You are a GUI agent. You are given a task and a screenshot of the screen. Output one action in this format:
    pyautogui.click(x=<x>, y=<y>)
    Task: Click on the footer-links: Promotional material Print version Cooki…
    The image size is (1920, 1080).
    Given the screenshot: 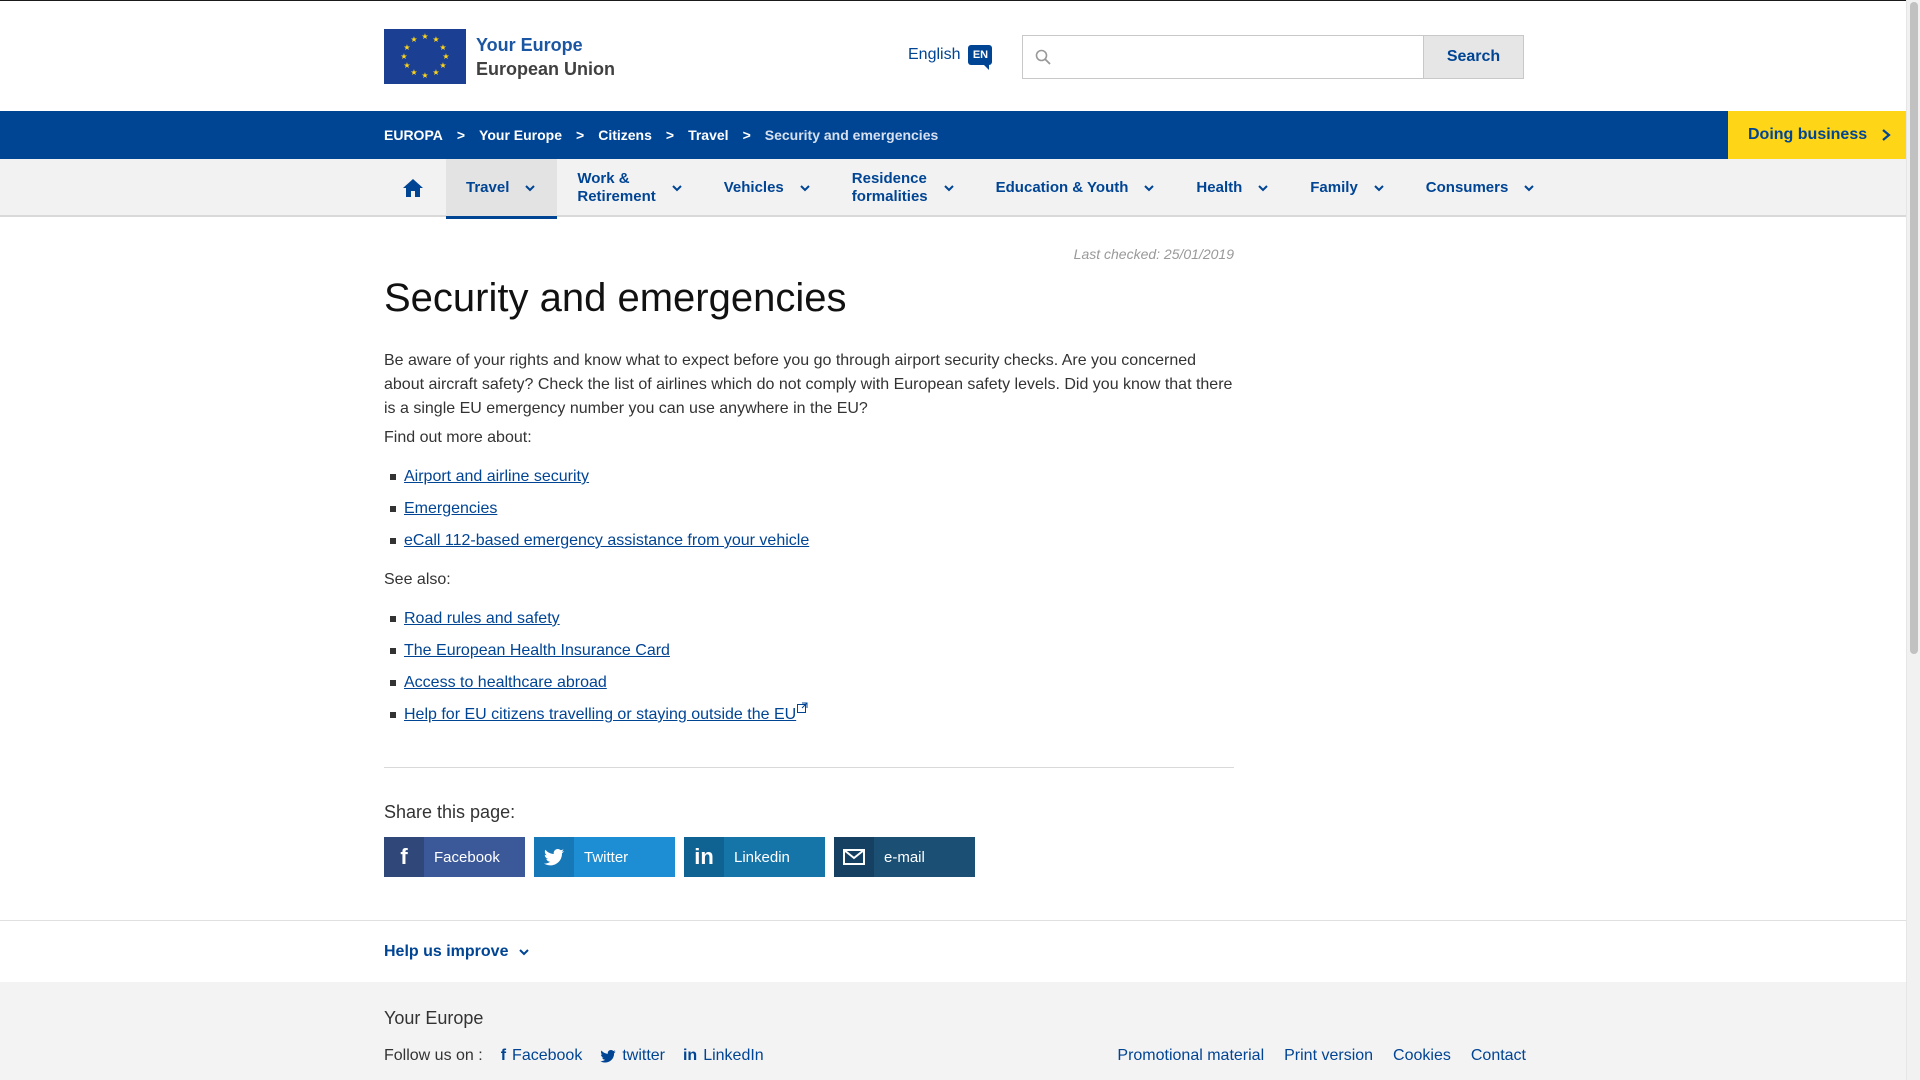 What is the action you would take?
    pyautogui.click(x=1311, y=1056)
    